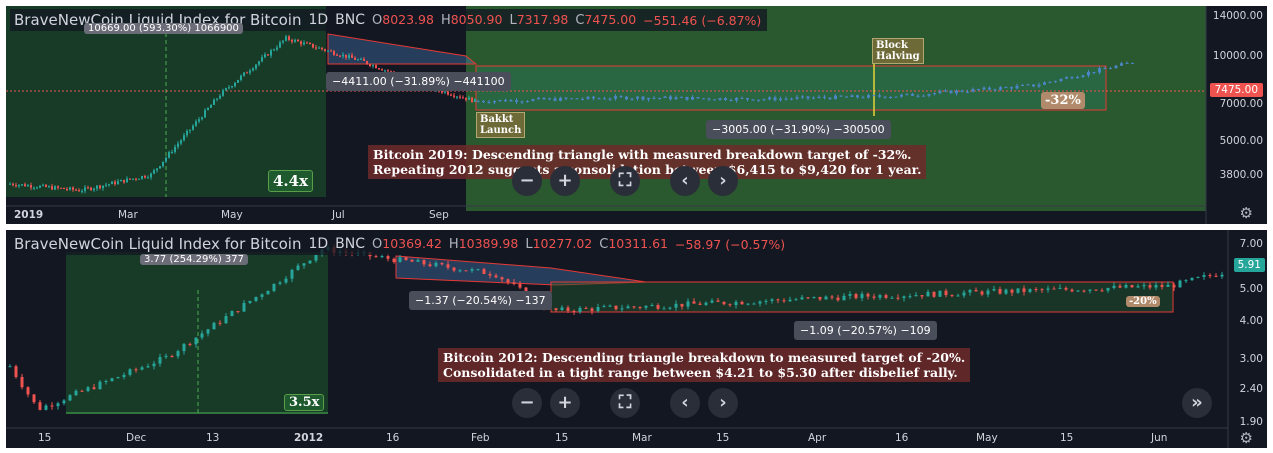 The image size is (1273, 453). What do you see at coordinates (1197, 403) in the screenshot?
I see `scroll-to-realtime-button: »` at bounding box center [1197, 403].